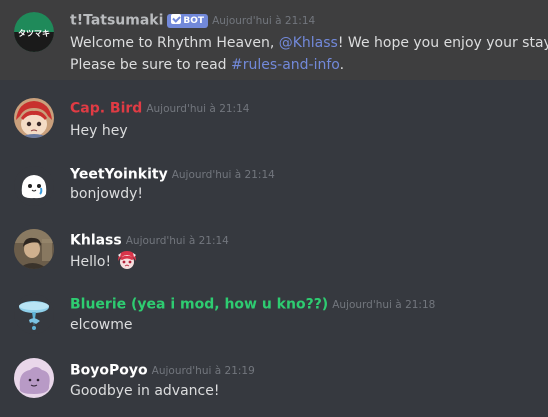 The image size is (548, 417). I want to click on message-text: Goodbye in advance!, so click(145, 391).